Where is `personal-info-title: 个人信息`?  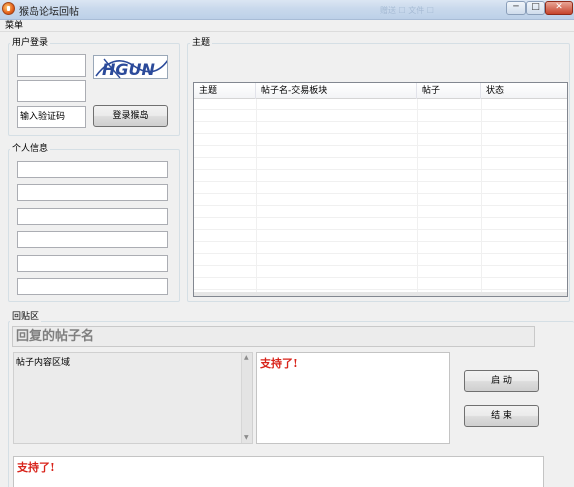
personal-info-title: 个人信息 is located at coordinates (30, 149).